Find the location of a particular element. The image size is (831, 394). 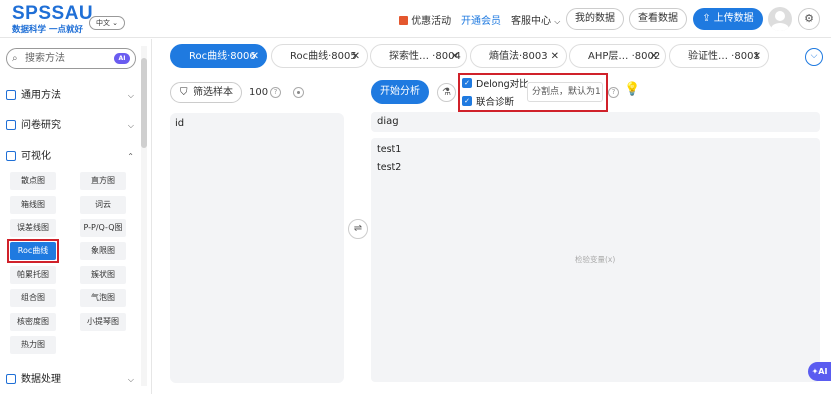

list-item: test1 is located at coordinates (389, 149).